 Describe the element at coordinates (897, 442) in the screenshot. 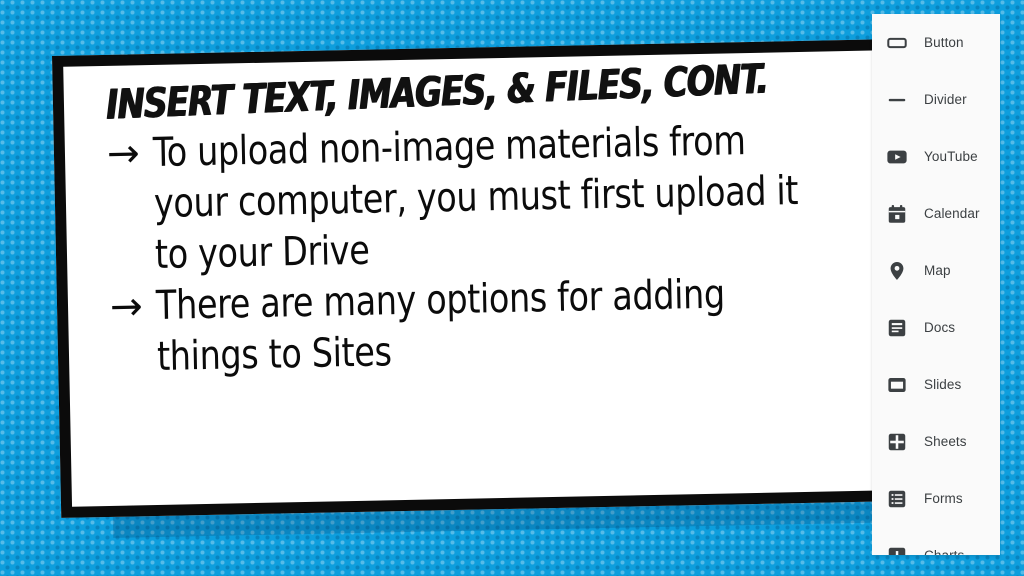

I see `sheets-icon` at that location.